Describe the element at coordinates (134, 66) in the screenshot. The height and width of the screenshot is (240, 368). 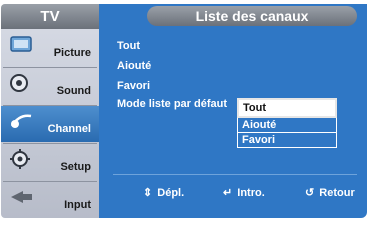
I see `menu-item-aioute: Aiouté` at that location.